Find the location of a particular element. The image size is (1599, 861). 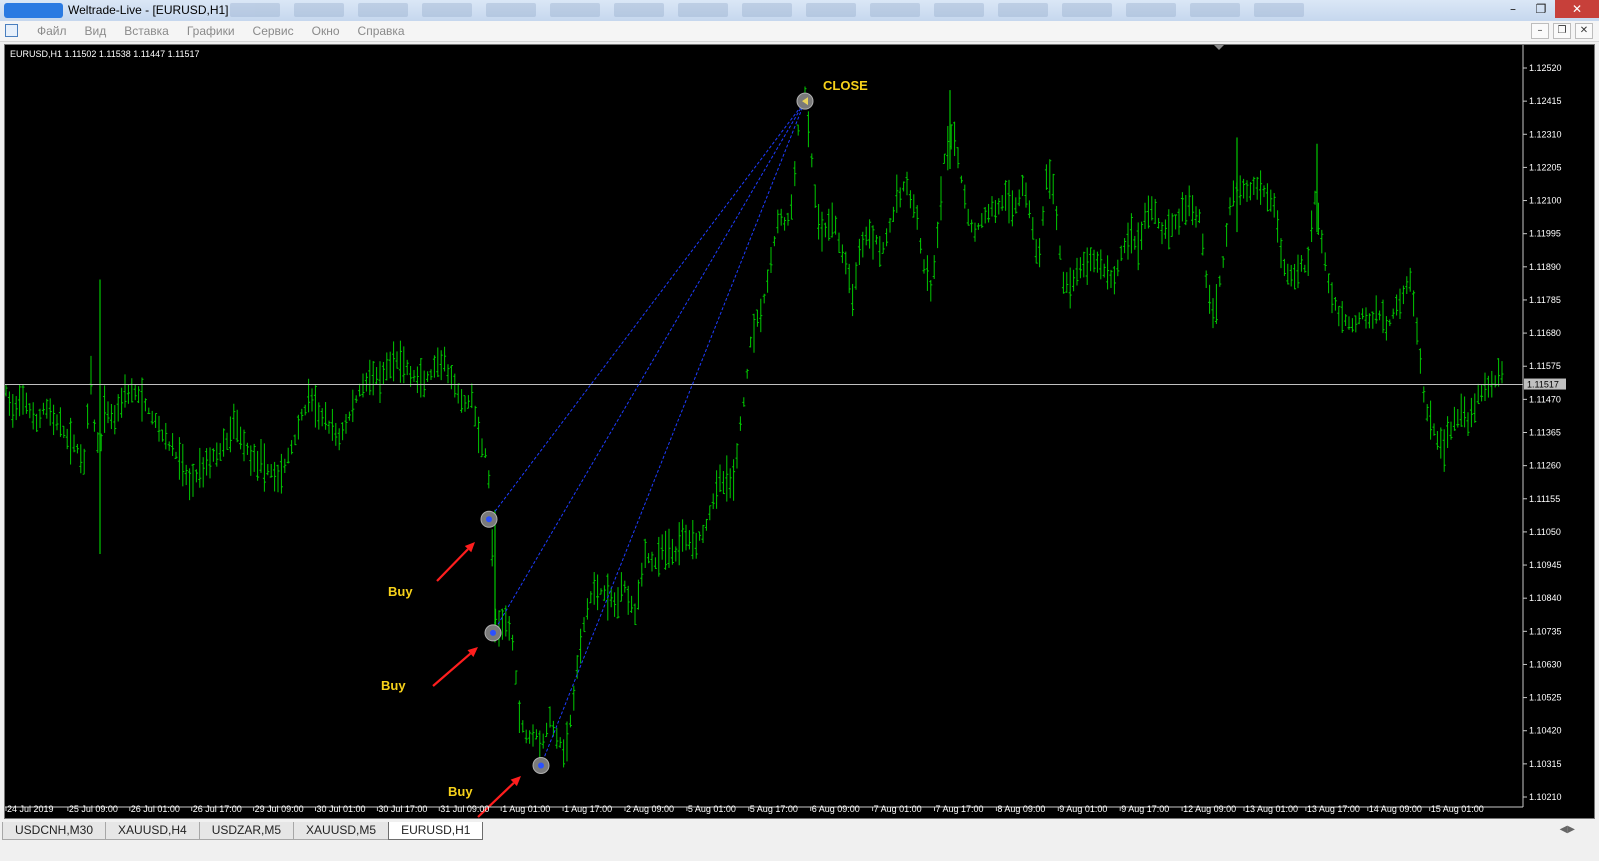

tab-scroll-icon: ◀▶ is located at coordinates (1567, 829).